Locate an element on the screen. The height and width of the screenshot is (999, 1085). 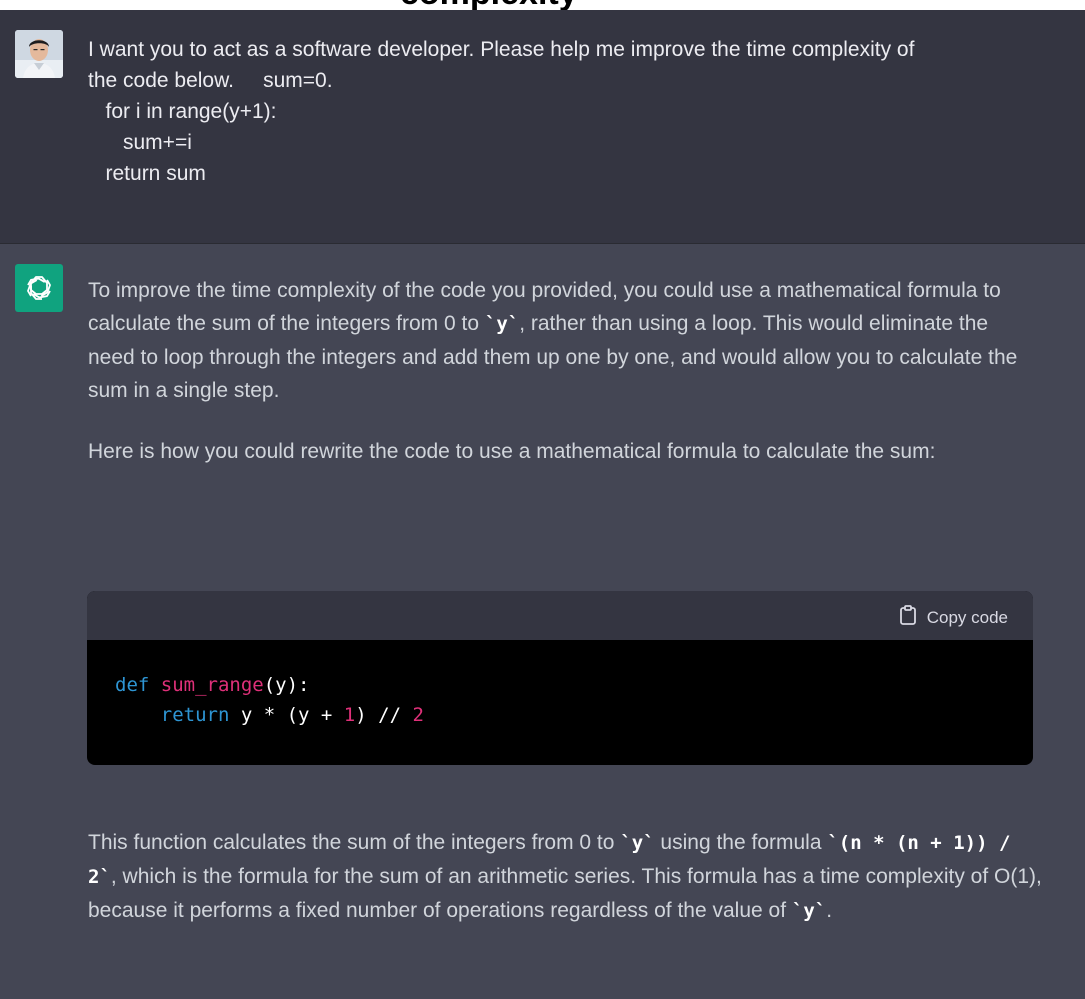
code-block-header: Copy code is located at coordinates (560, 615).